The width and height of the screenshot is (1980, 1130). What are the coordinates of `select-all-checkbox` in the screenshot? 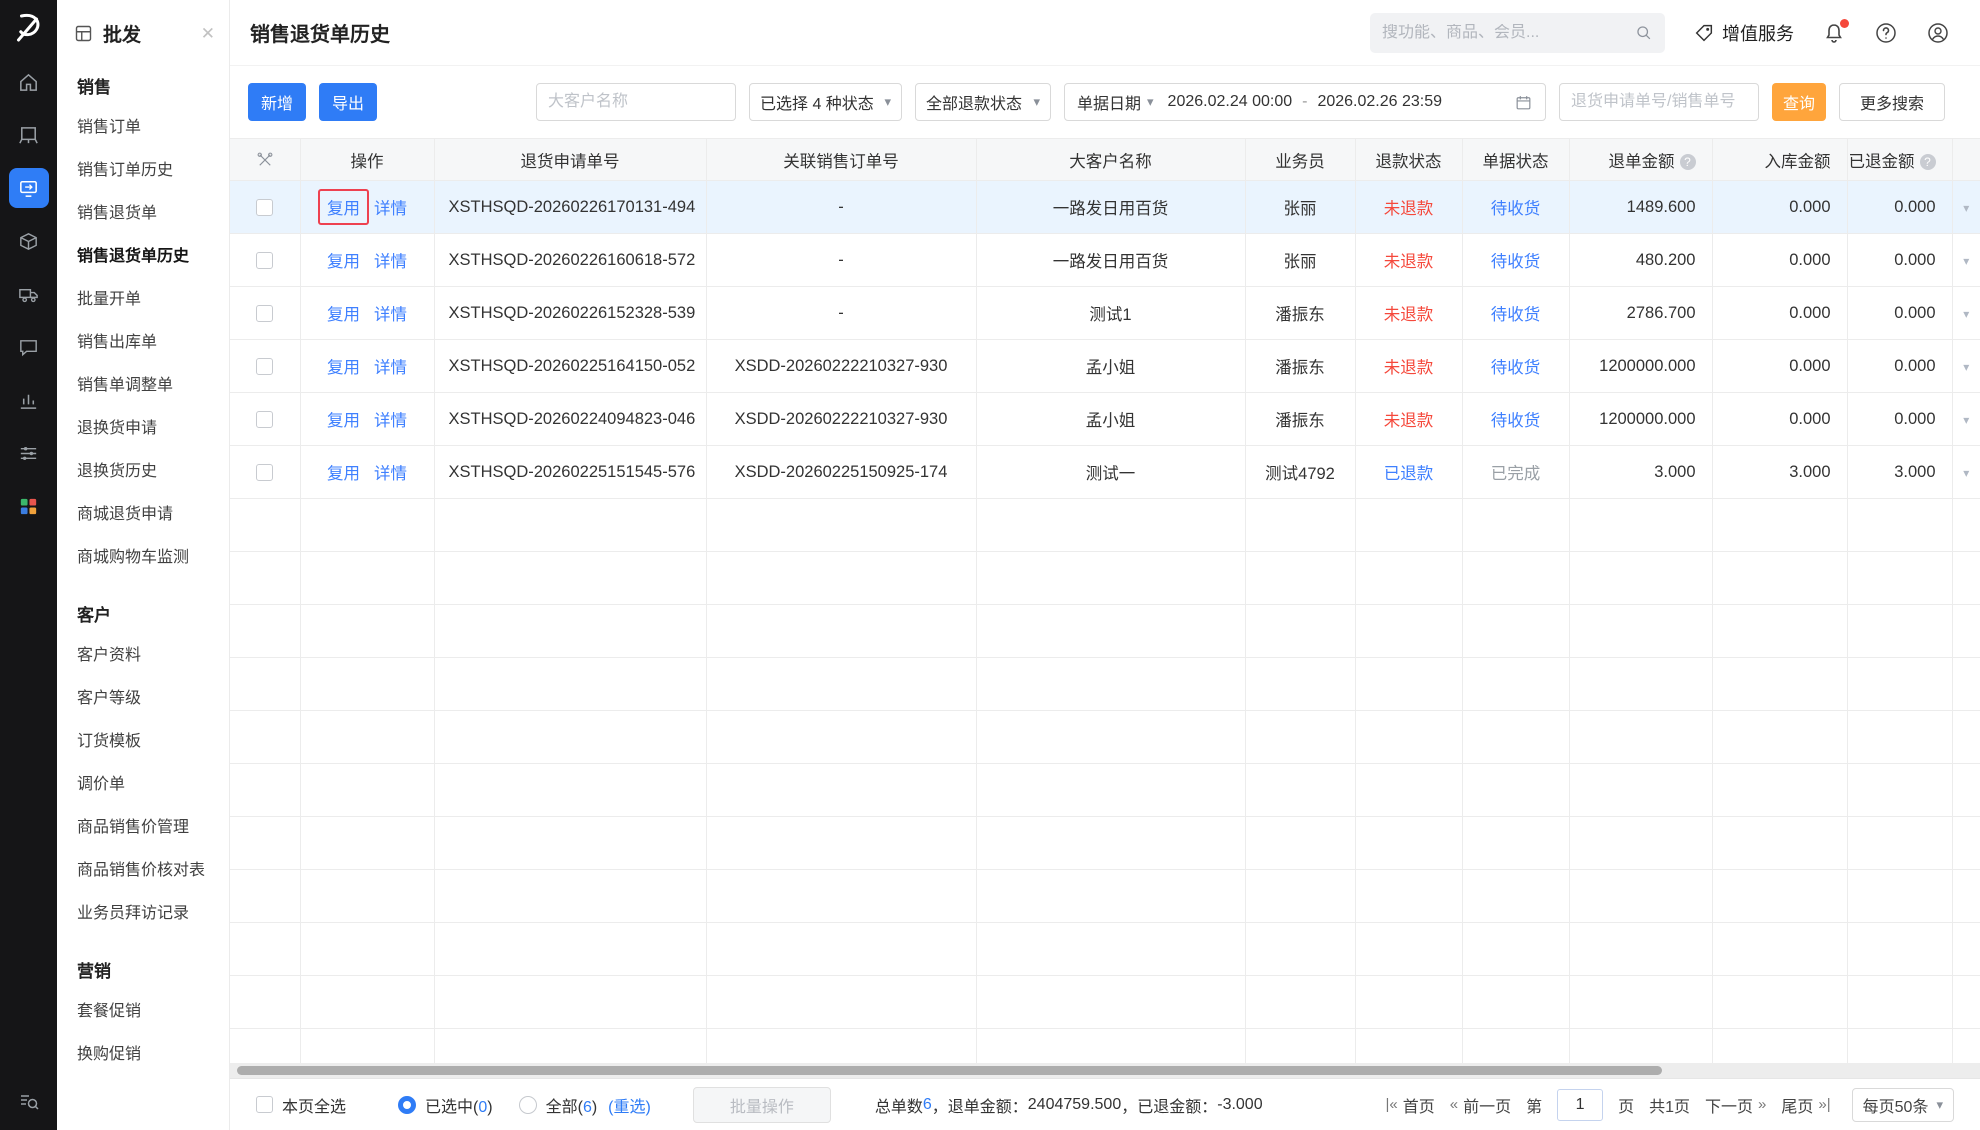 It's located at (264, 1104).